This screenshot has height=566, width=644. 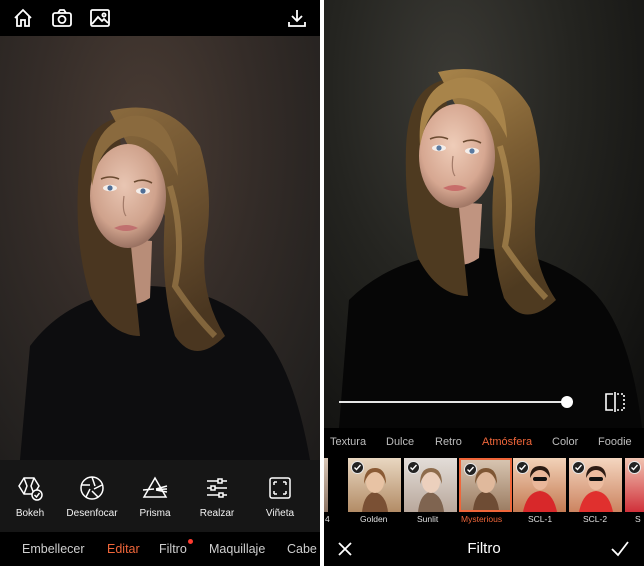 What do you see at coordinates (348, 442) in the screenshot?
I see `category-textura: Textura` at bounding box center [348, 442].